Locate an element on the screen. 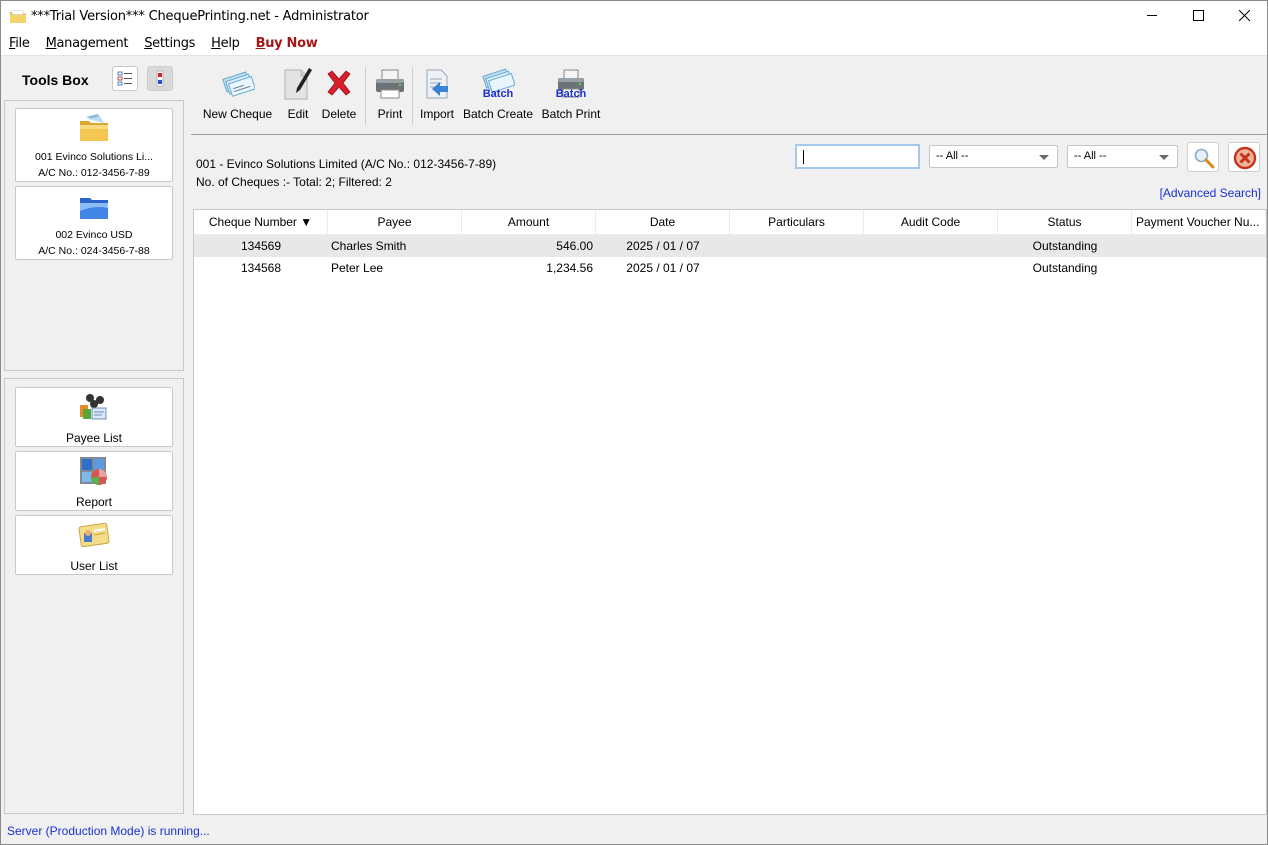 Image resolution: width=1268 pixels, height=845 pixels. menu-file-label: ile is located at coordinates (22, 43).